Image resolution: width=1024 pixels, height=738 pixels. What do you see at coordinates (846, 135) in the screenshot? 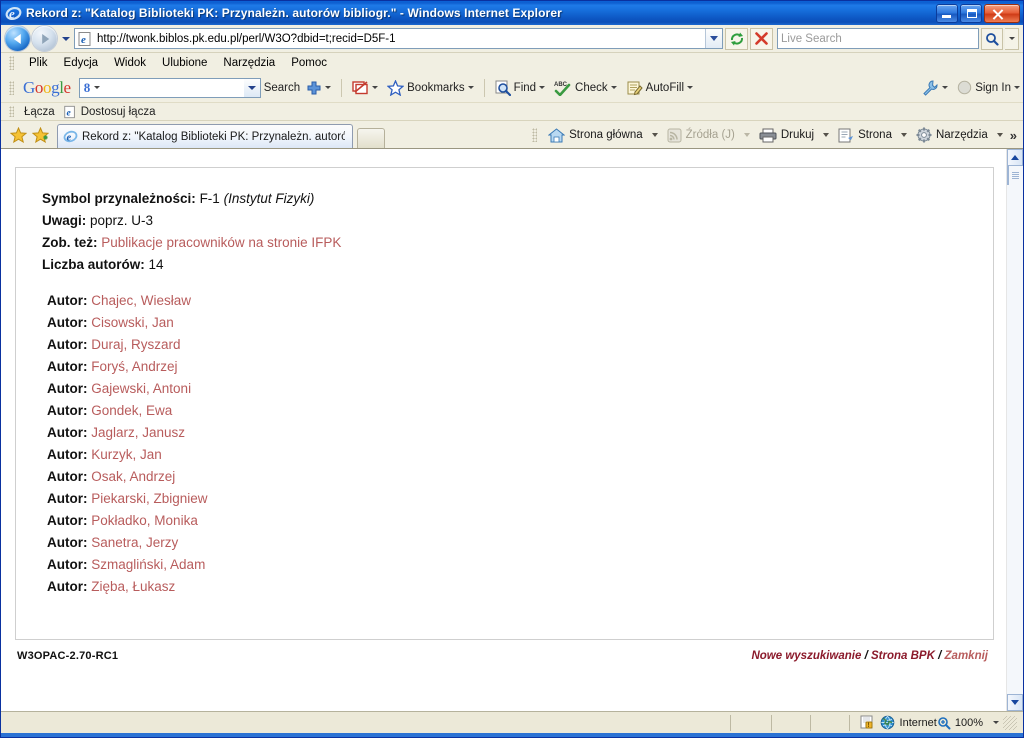
I see `page-icon` at bounding box center [846, 135].